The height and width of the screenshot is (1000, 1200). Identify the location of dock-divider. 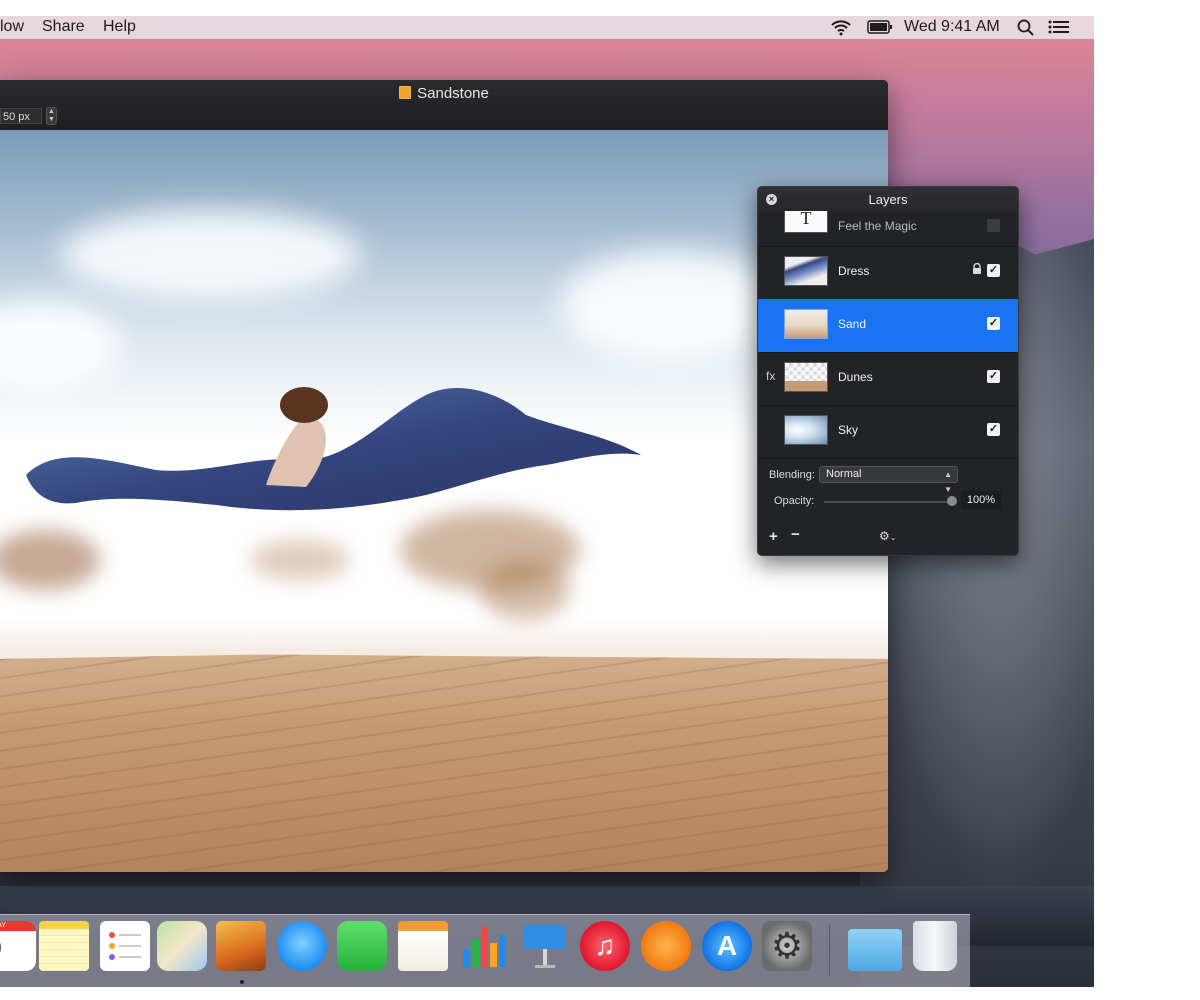
(829, 951).